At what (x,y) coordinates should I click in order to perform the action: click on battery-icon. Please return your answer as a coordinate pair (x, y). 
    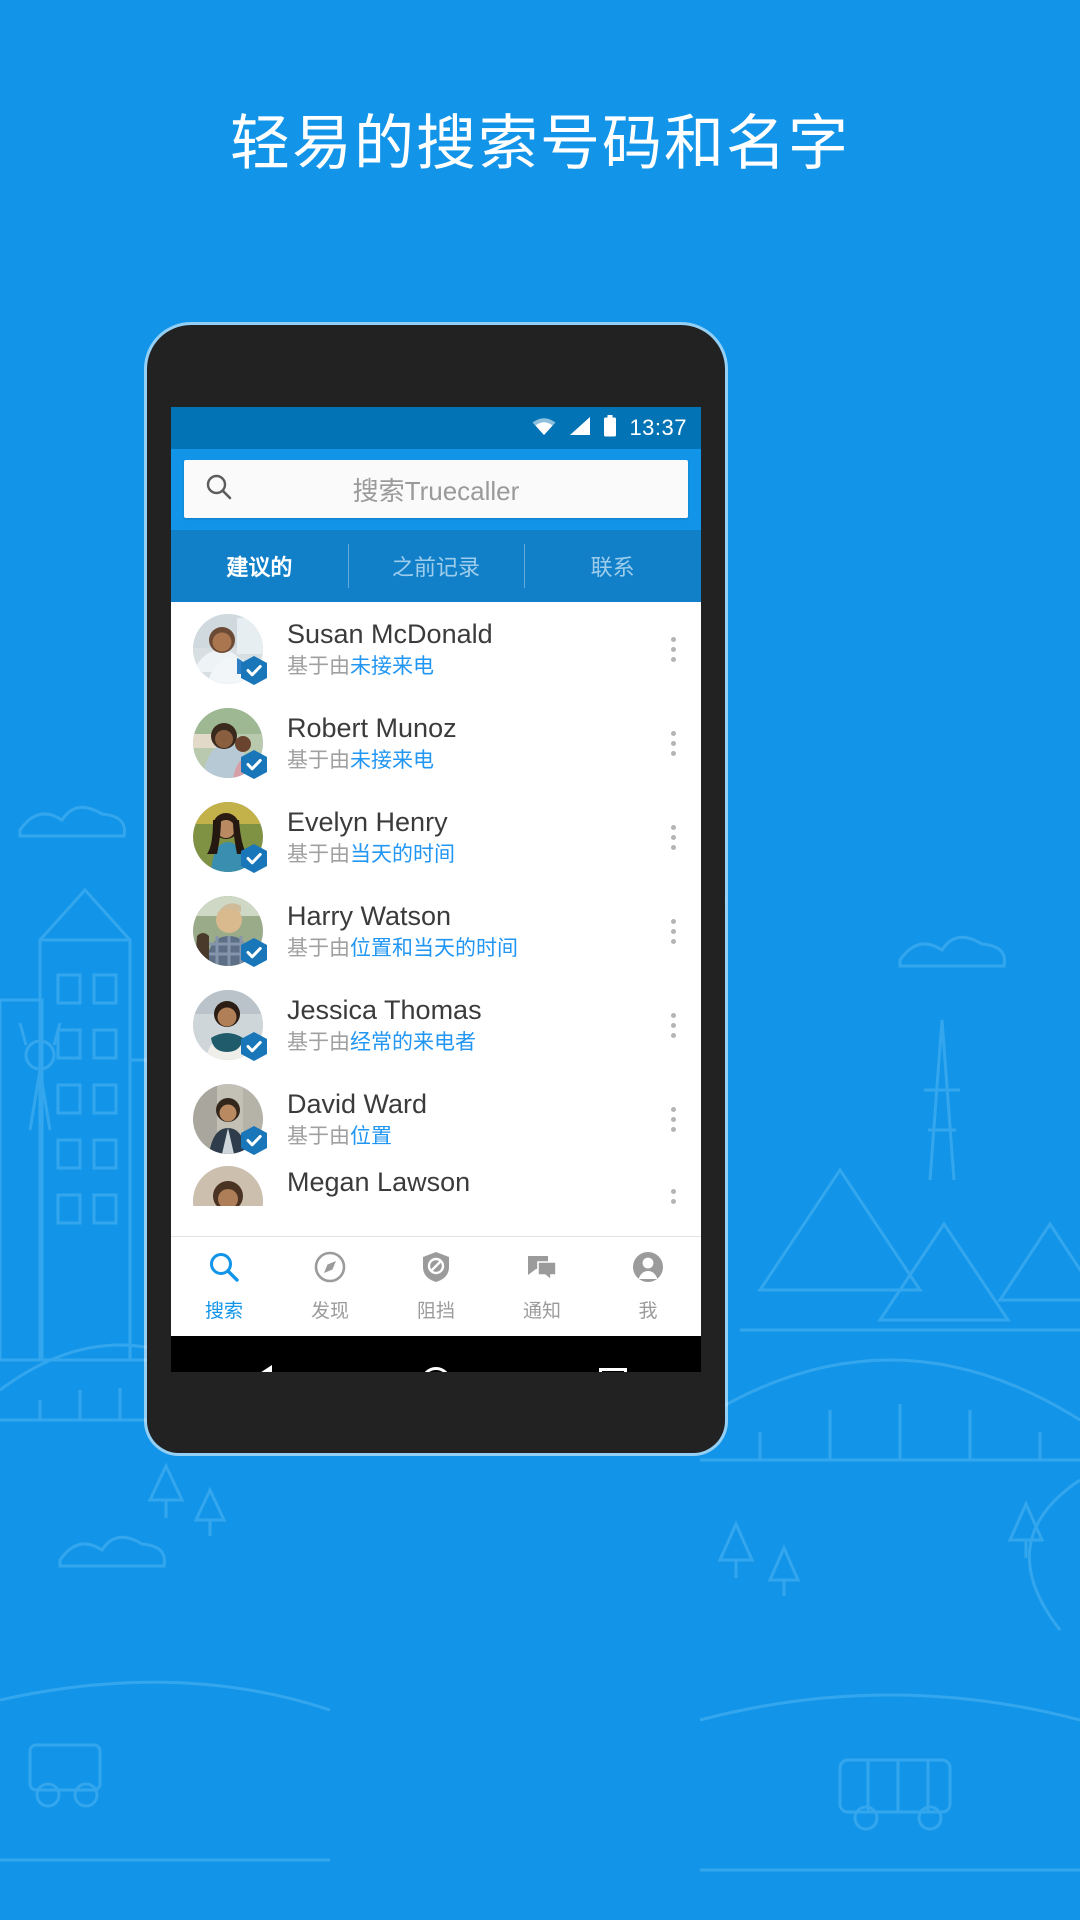
    Looking at the image, I should click on (610, 428).